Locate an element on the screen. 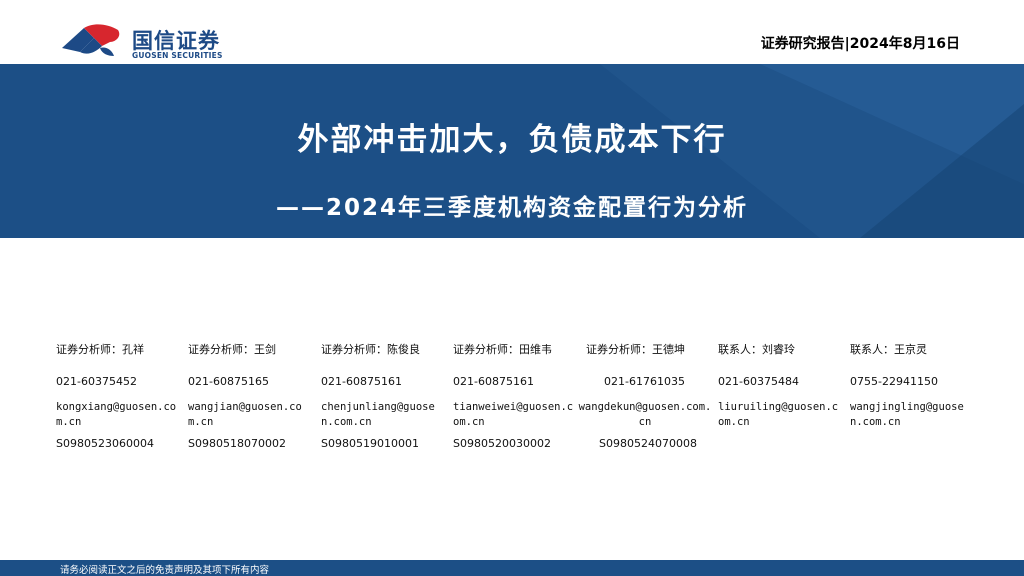  analyst-phone: 0755-22941150 is located at coordinates (894, 381).